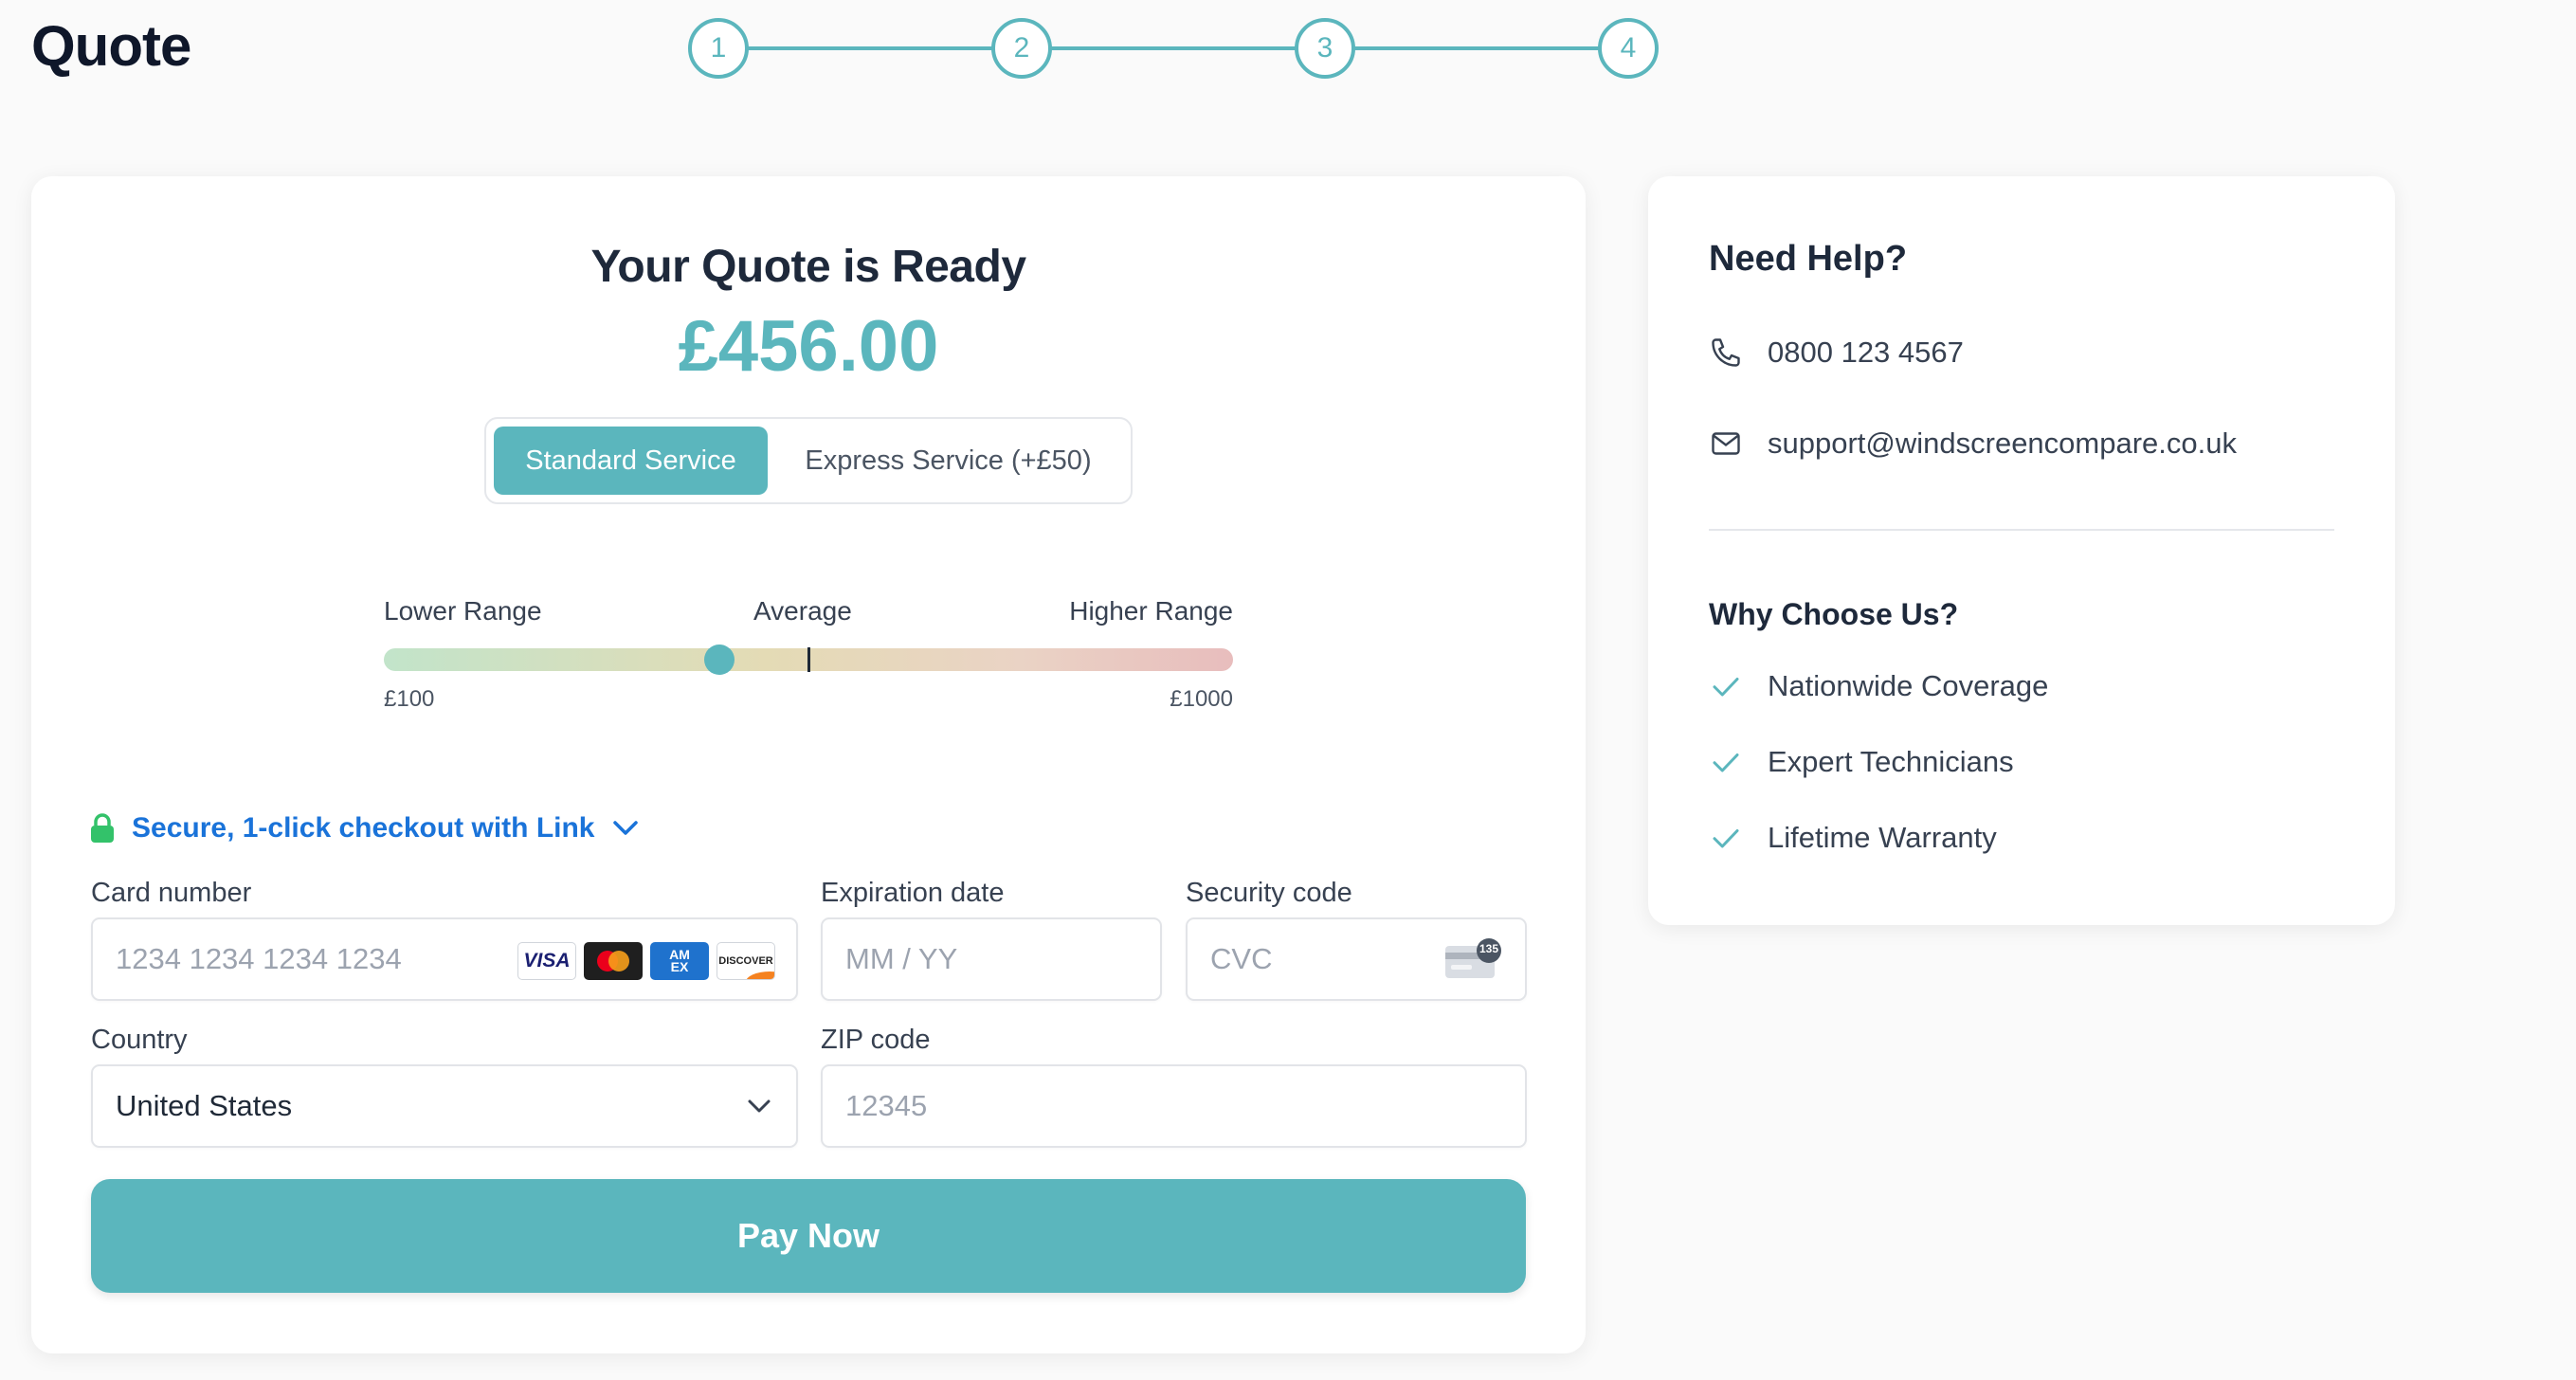  Describe the element at coordinates (948, 461) in the screenshot. I see `express-service-button: Express Service (+£50)` at that location.